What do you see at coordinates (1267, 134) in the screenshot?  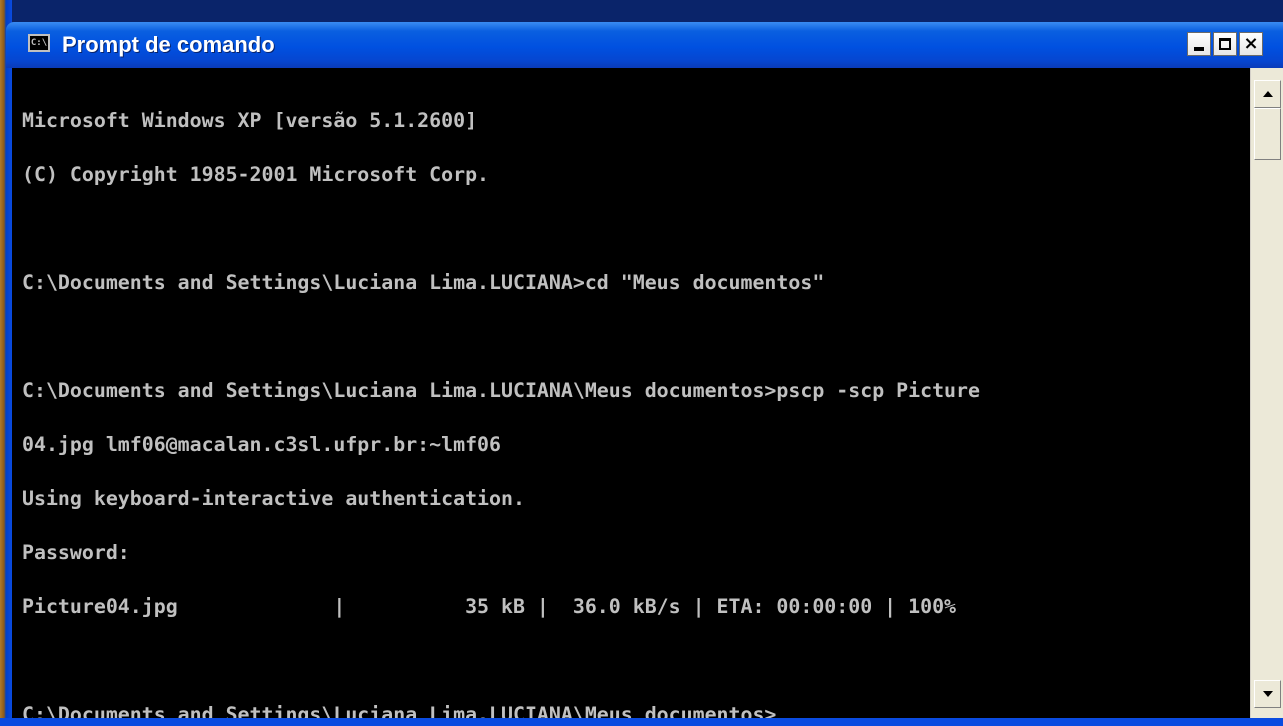 I see `scrollbar-thumb` at bounding box center [1267, 134].